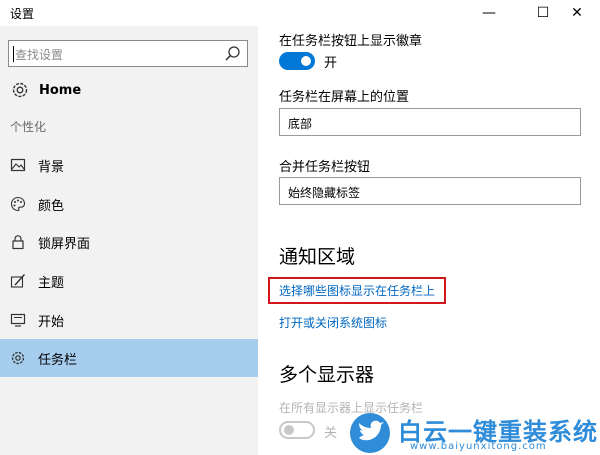 This screenshot has height=455, width=600. I want to click on sidebar-item-label: 任务栏, so click(58, 360).